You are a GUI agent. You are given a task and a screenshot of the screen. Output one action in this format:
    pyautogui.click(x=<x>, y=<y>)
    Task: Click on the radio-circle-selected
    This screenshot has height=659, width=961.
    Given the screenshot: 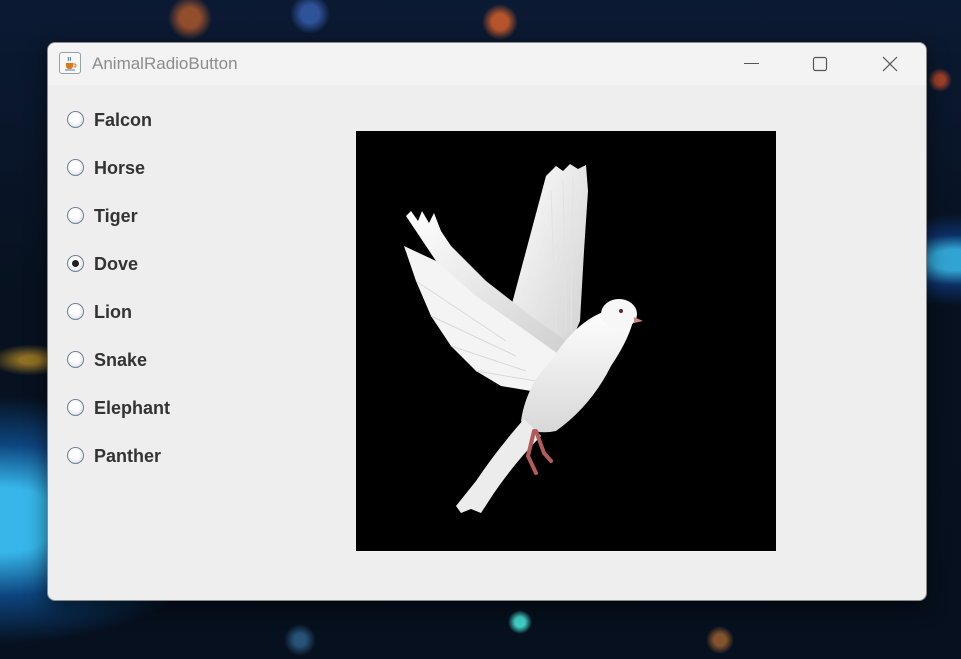 What is the action you would take?
    pyautogui.click(x=75, y=263)
    